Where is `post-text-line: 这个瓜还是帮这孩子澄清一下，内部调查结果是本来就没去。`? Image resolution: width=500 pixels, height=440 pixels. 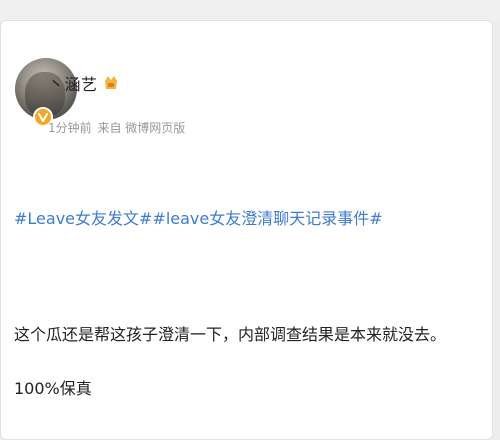
post-text-line: 这个瓜还是帮这孩子澄清一下，内部调查结果是本来就没去。 is located at coordinates (230, 334).